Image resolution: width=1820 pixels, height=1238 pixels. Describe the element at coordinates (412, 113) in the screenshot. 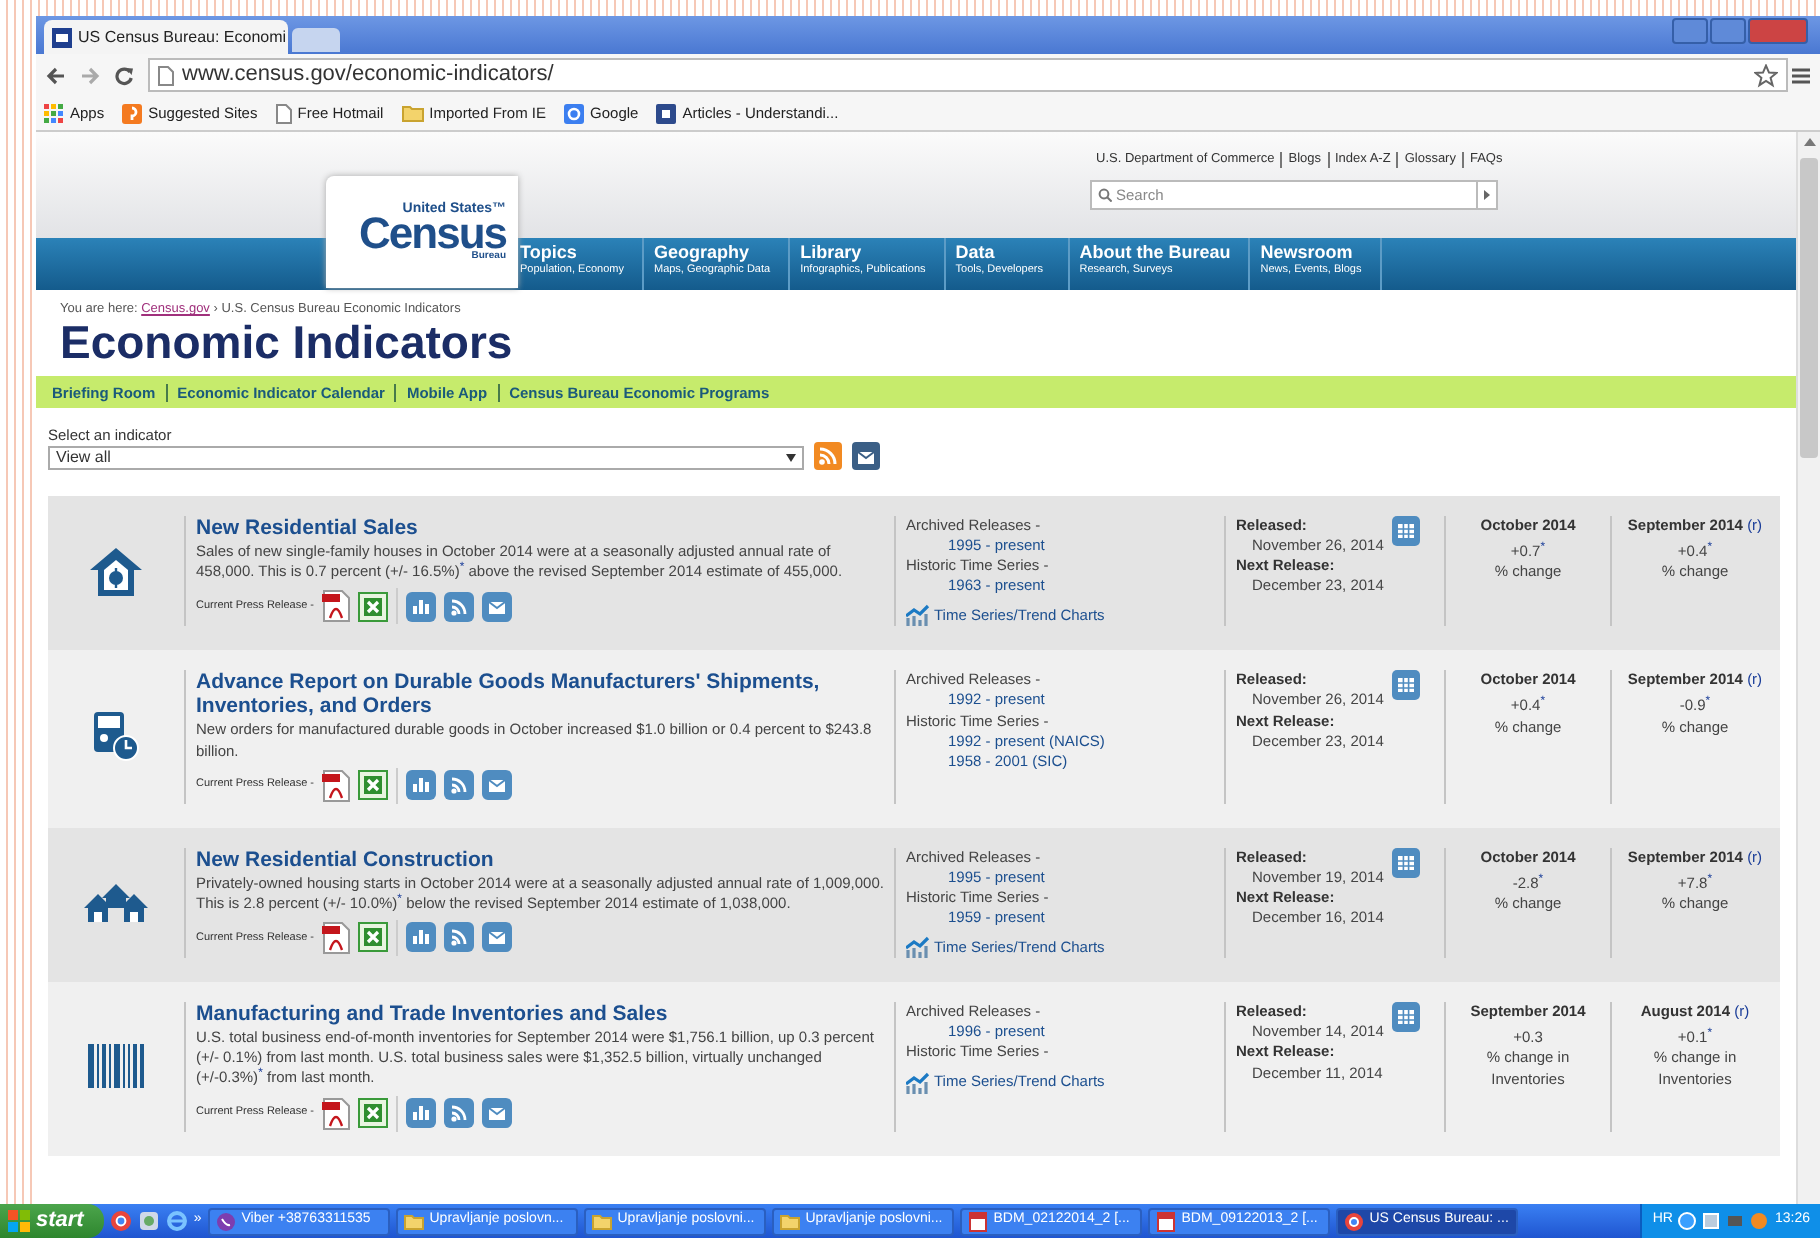

I see `folder-icon` at that location.